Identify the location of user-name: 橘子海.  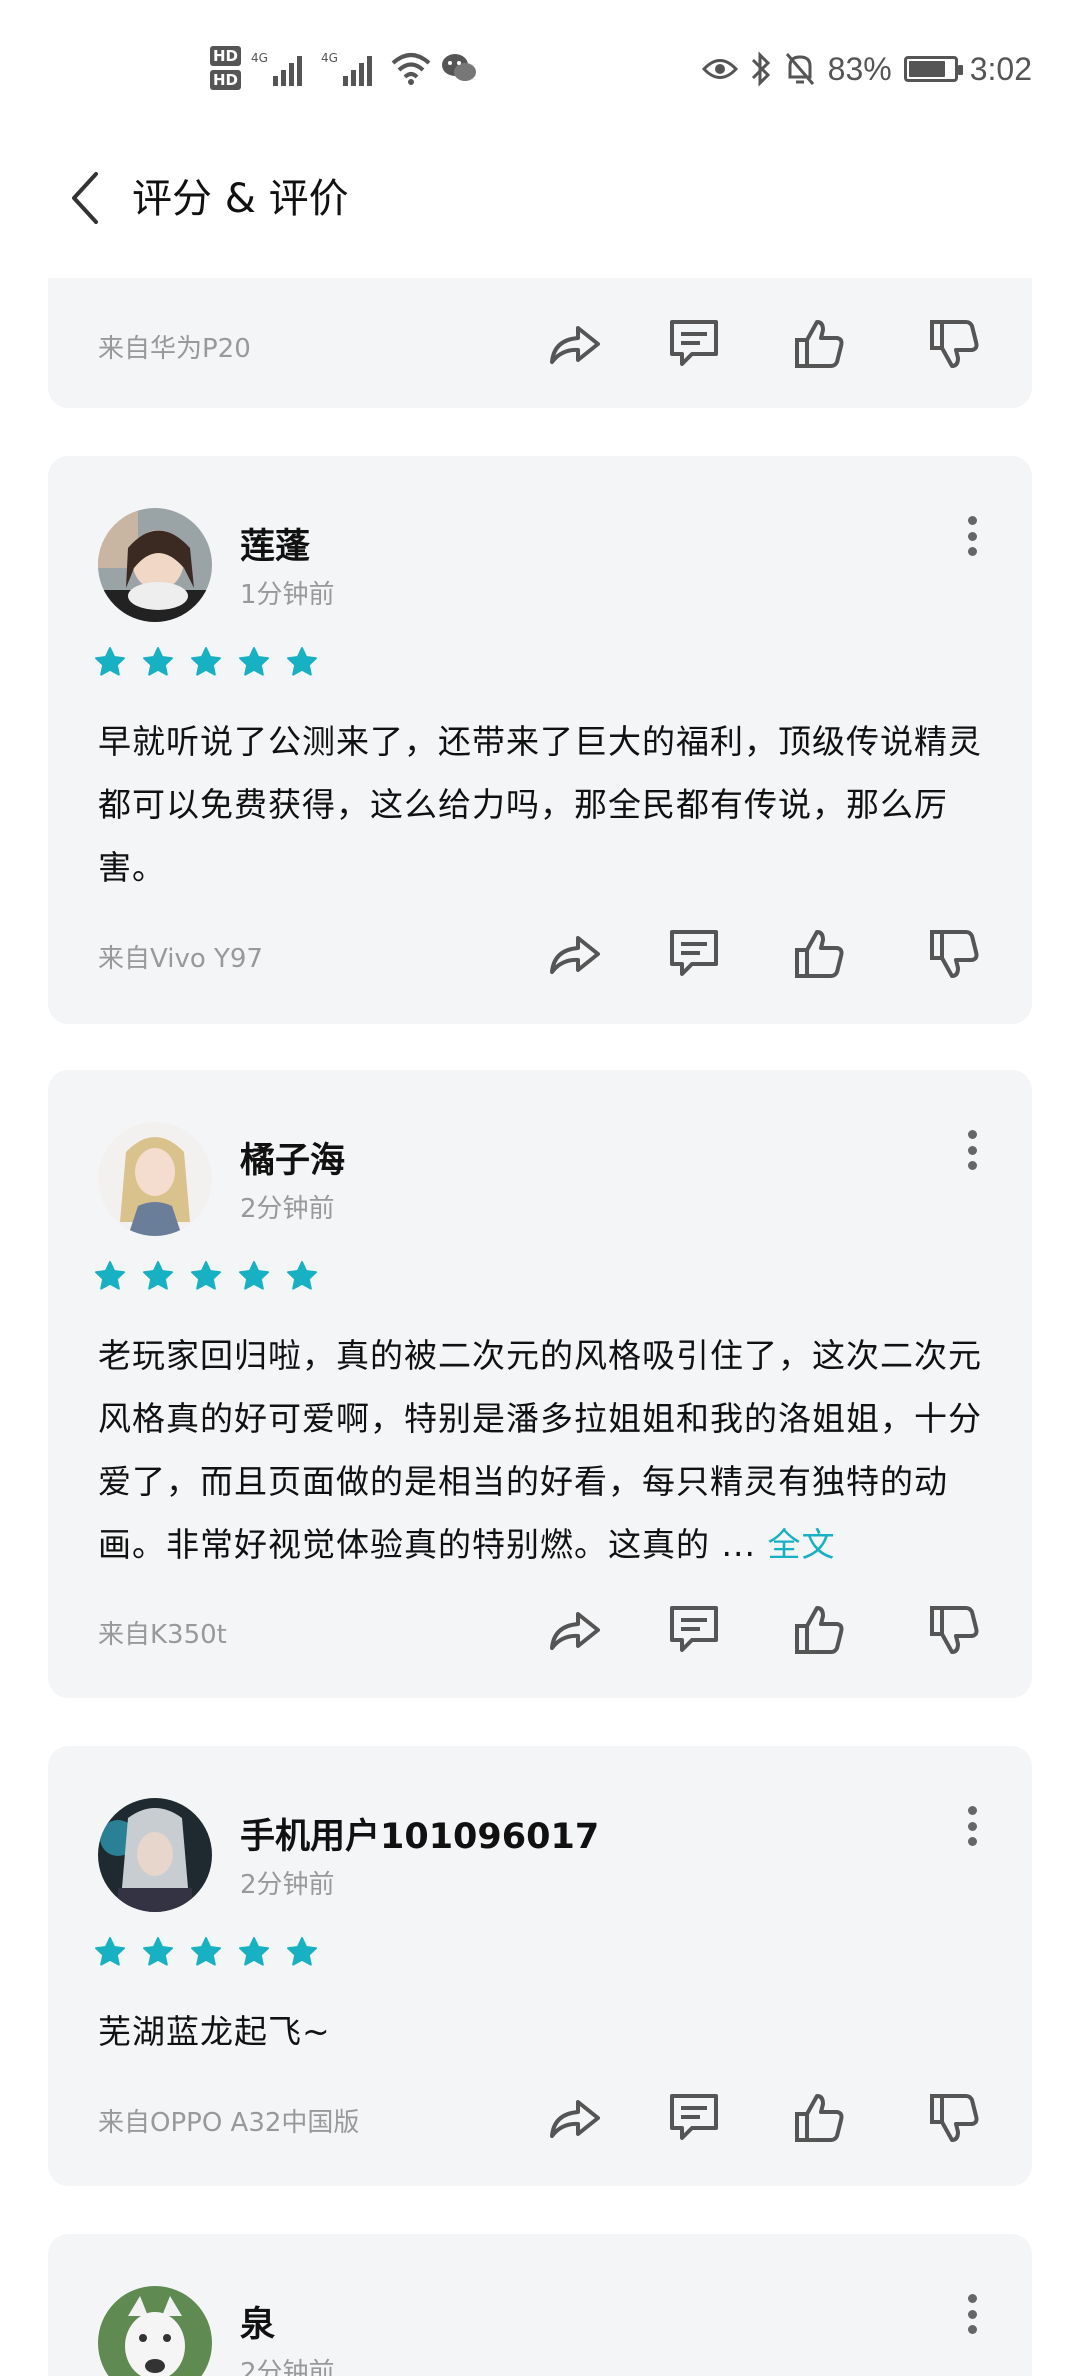
(292, 1157).